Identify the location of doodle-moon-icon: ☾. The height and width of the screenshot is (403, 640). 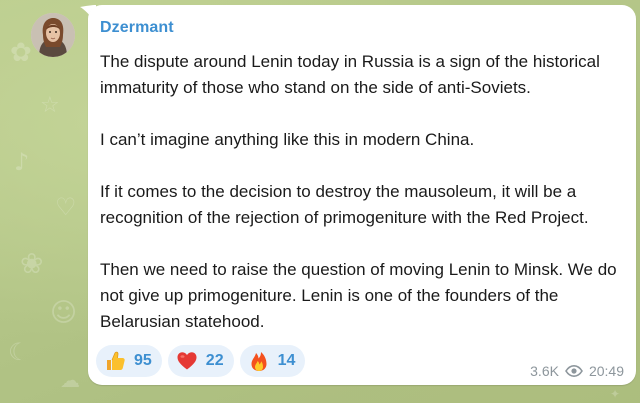
(19, 352).